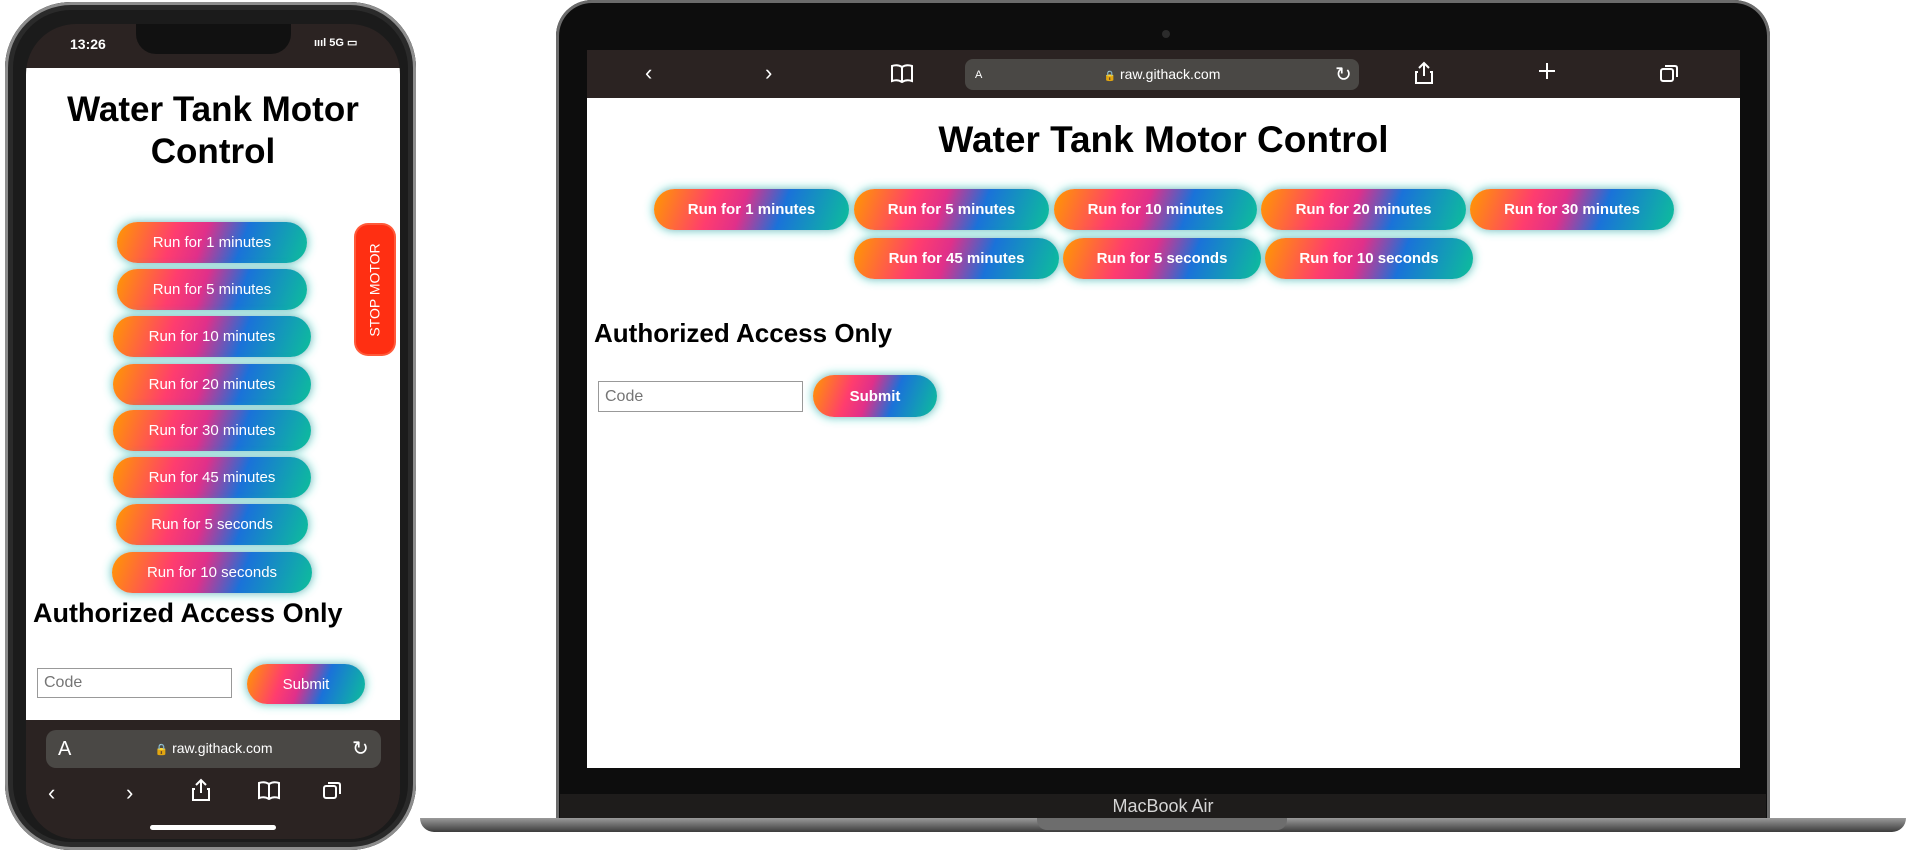 This screenshot has width=1906, height=852. I want to click on phone-browser-bar: A 🔒 raw.githack.com ↻ ‹ ›, so click(213, 779).